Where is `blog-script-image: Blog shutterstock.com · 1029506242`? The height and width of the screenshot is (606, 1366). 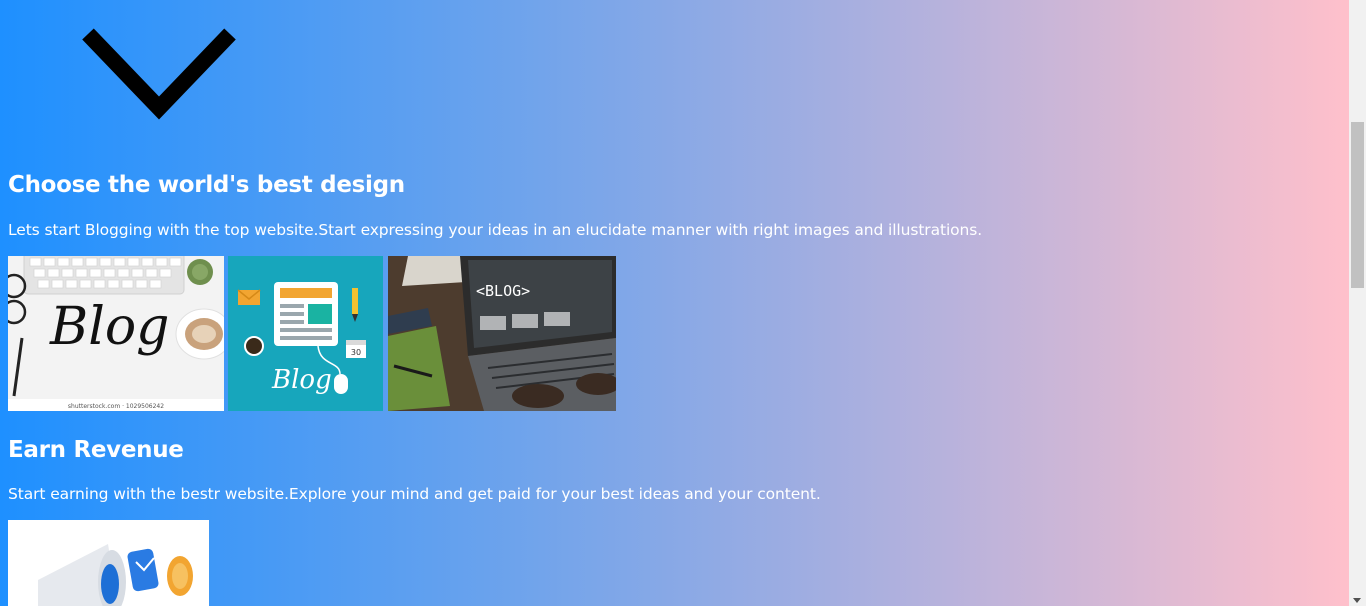
blog-script-image: Blog shutterstock.com · 1029506242 is located at coordinates (116, 333).